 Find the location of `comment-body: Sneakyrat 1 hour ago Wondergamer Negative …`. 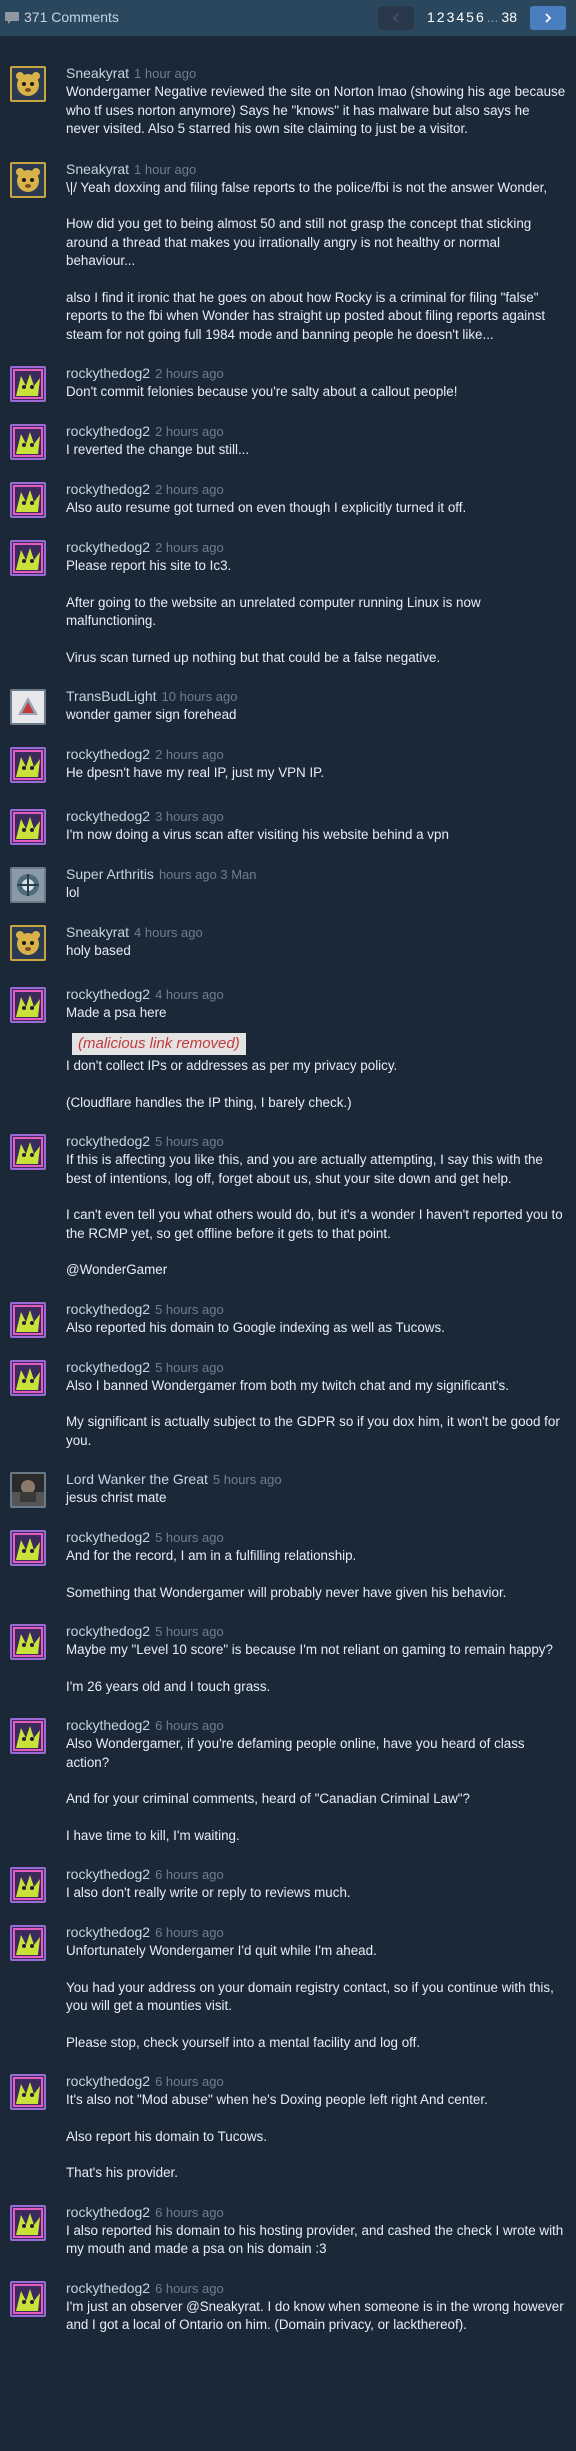

comment-body: Sneakyrat 1 hour ago Wondergamer Negative … is located at coordinates (316, 101).